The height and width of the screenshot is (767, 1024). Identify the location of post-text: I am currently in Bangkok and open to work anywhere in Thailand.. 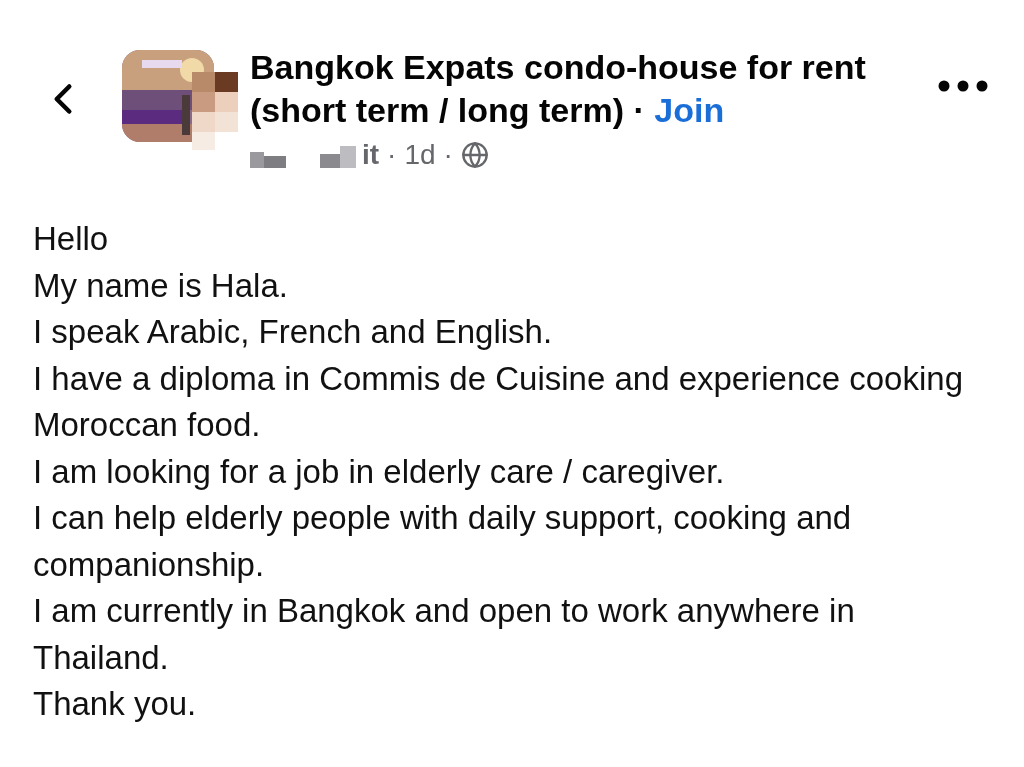
(444, 634).